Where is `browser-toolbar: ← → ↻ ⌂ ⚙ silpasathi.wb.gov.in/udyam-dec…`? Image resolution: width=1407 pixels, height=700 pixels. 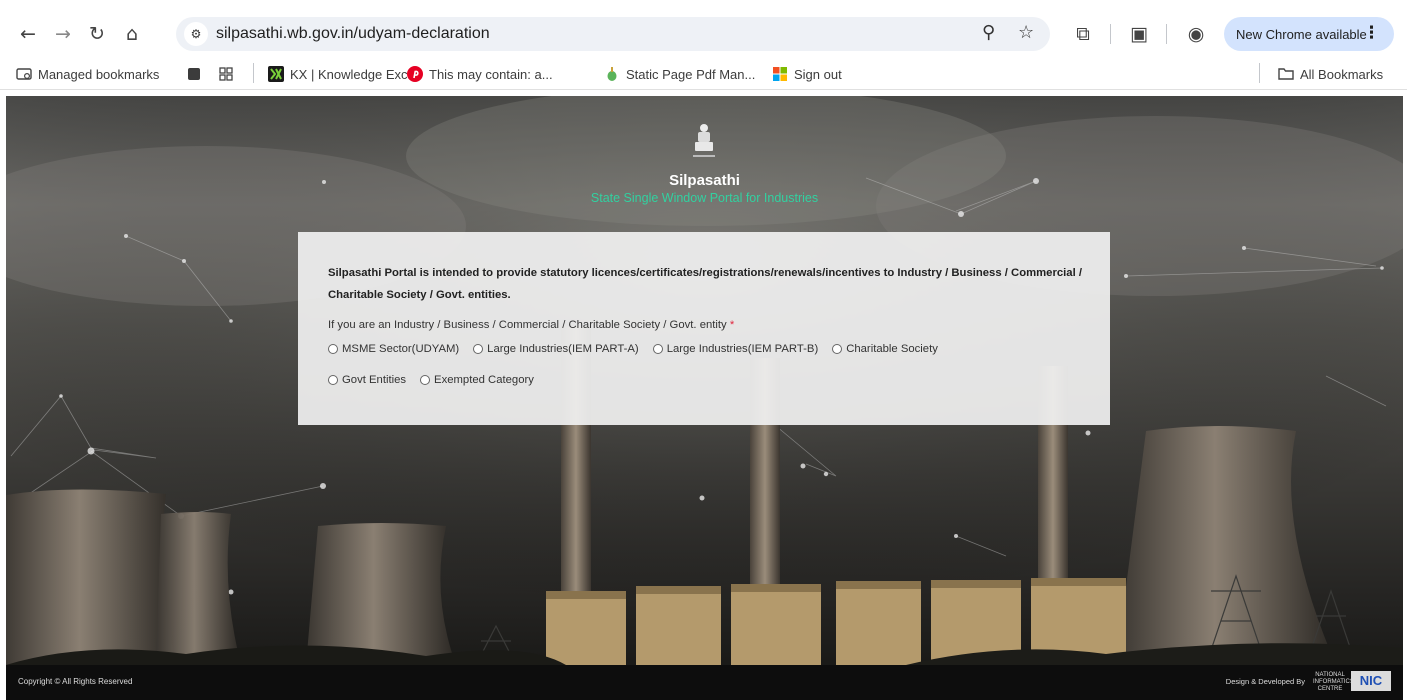
browser-toolbar: ← → ↻ ⌂ ⚙ silpasathi.wb.gov.in/udyam-dec… is located at coordinates (703, 29).